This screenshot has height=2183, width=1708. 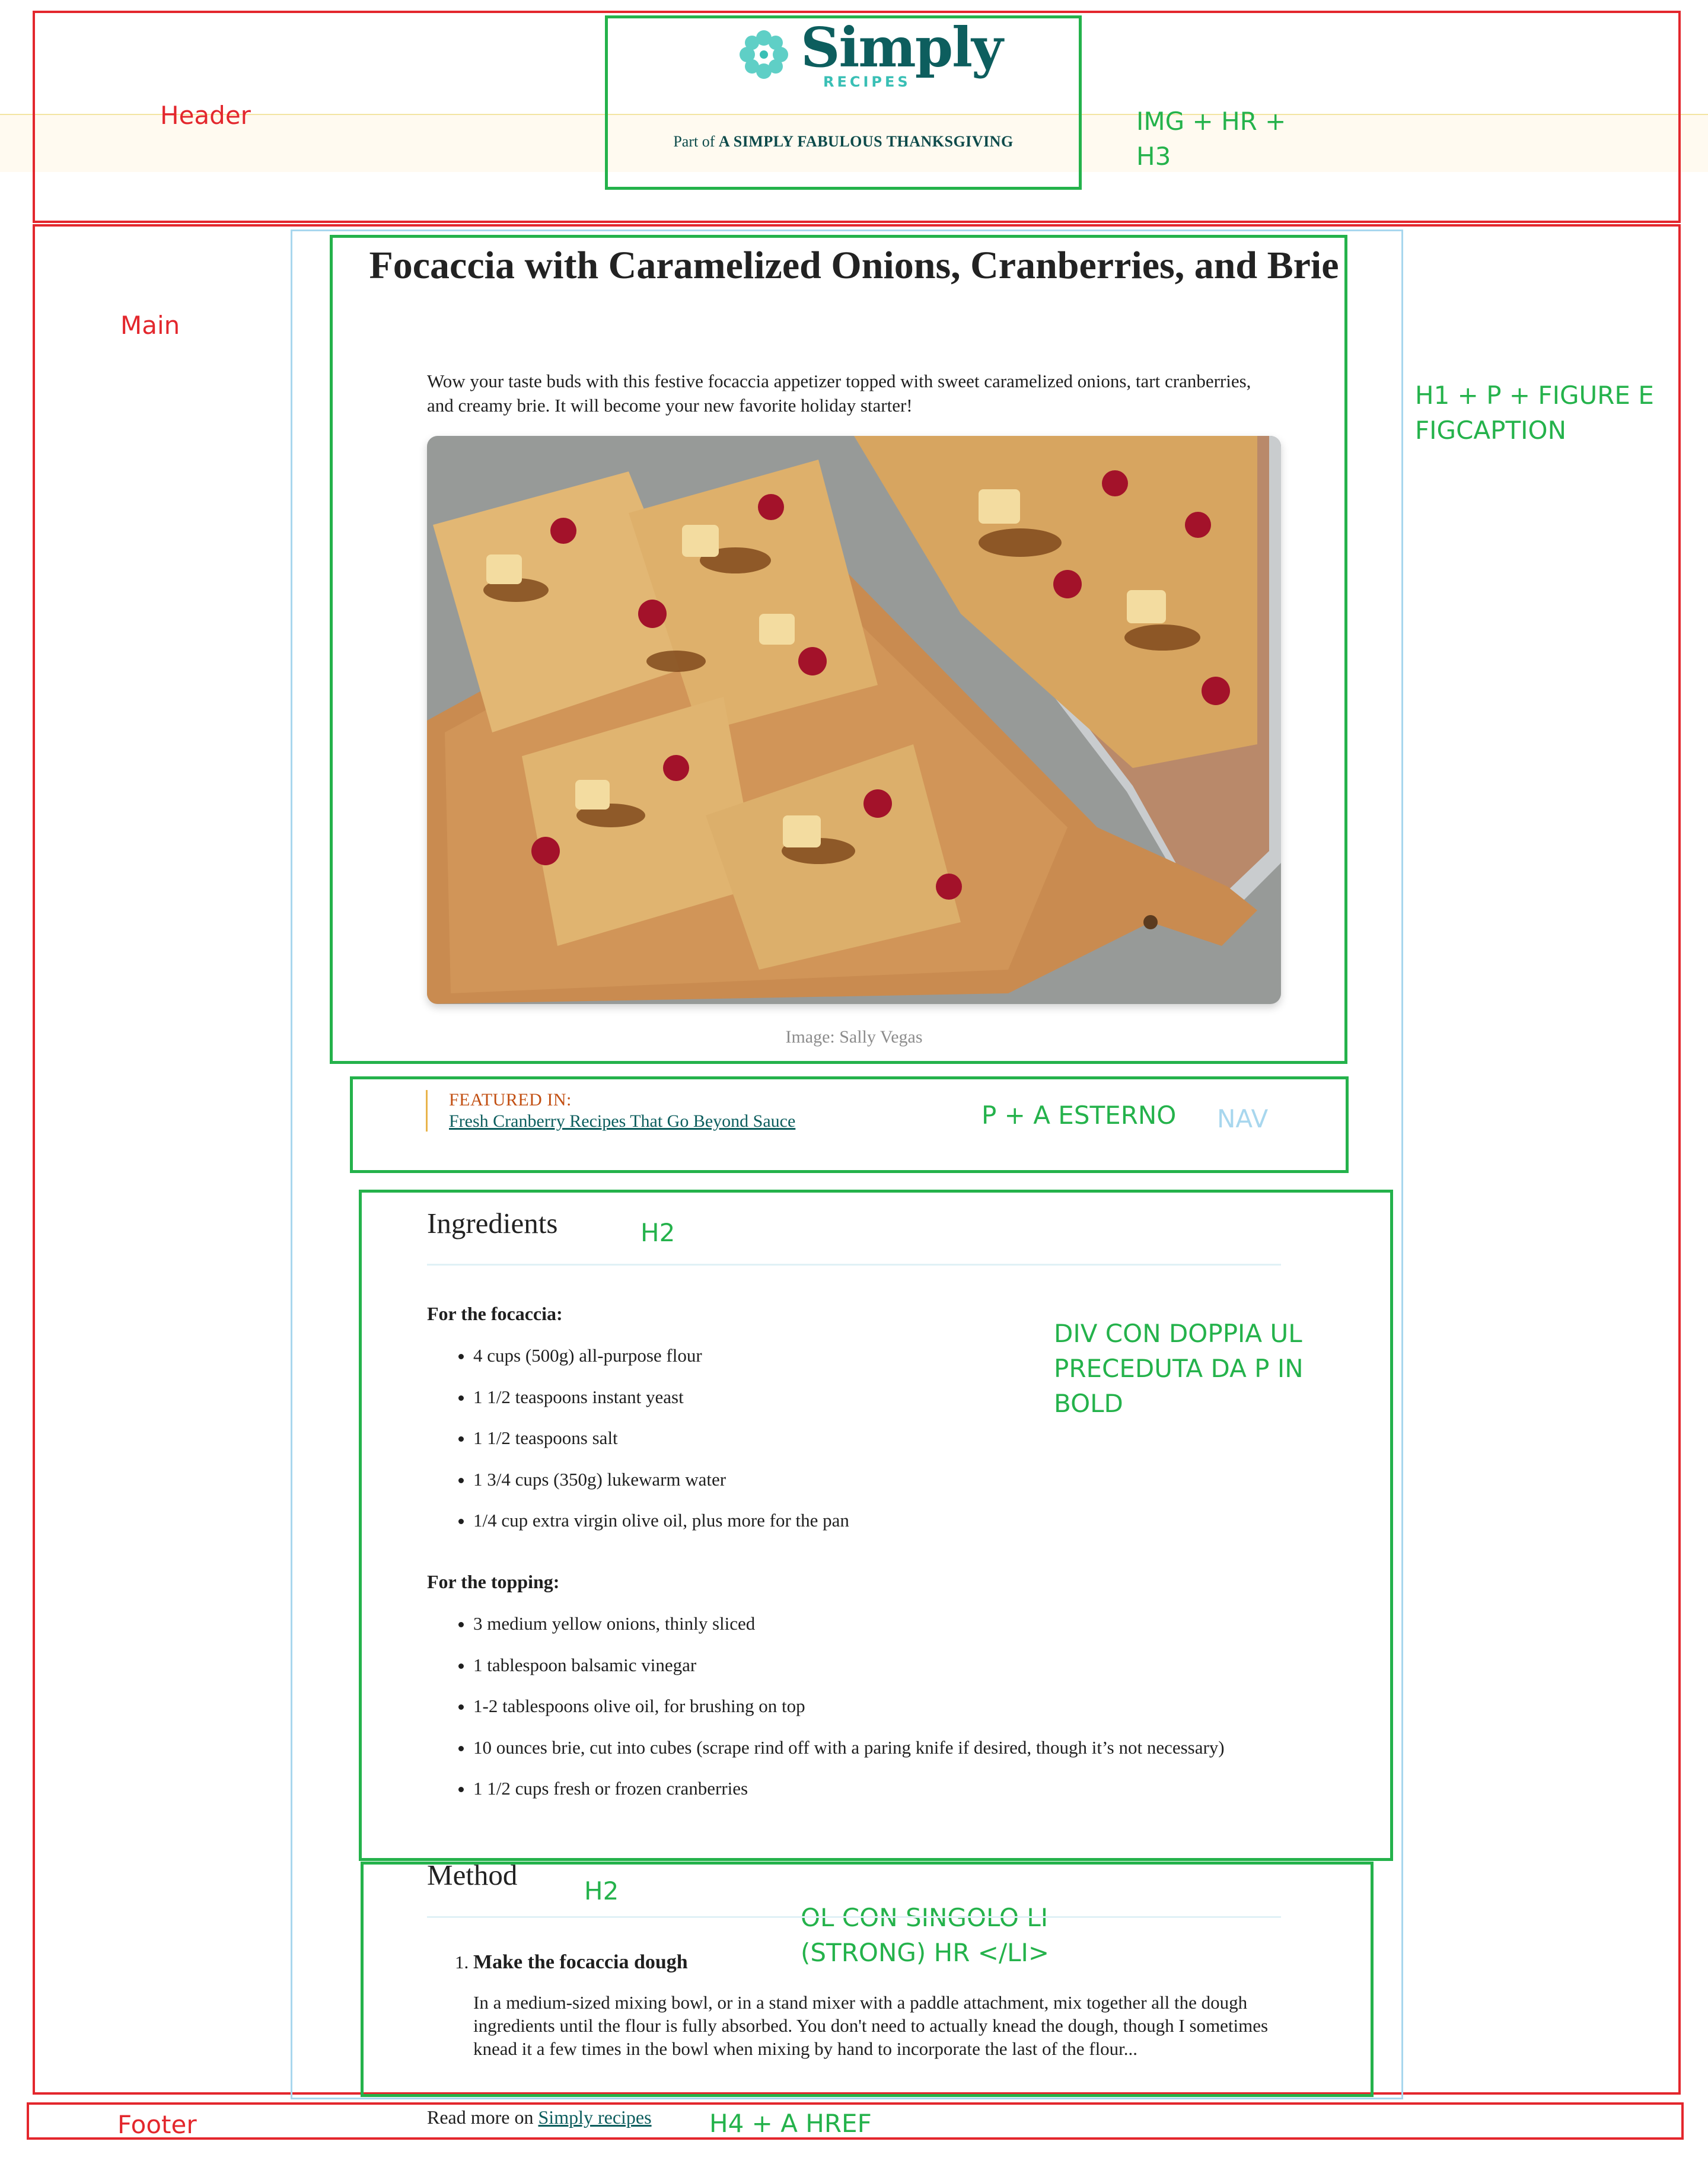 What do you see at coordinates (657, 1232) in the screenshot?
I see `ingredients-h2-annotation: H2` at bounding box center [657, 1232].